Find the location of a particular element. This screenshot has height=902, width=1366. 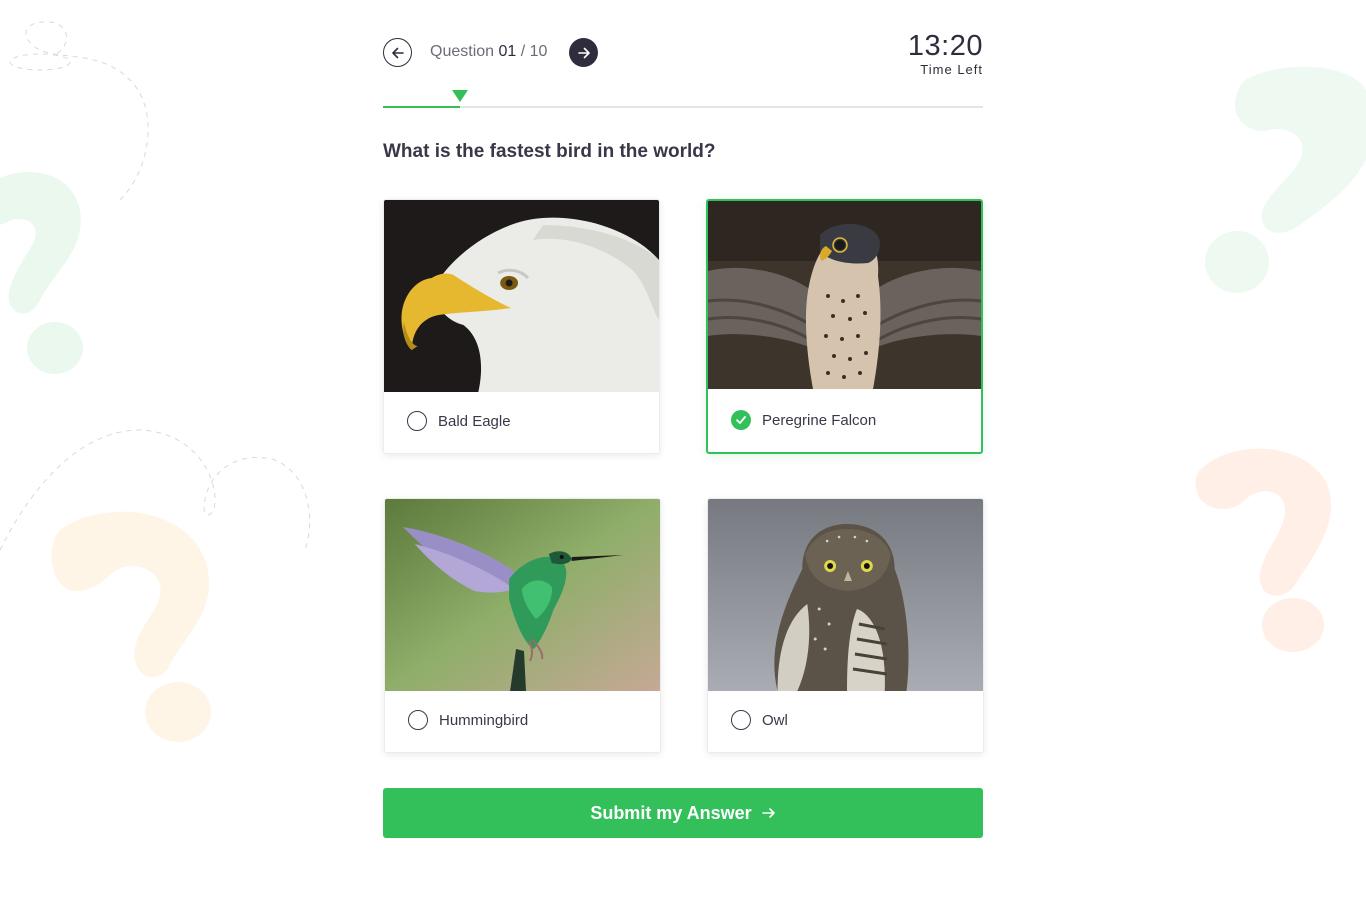

answer-option-footer: Hummingbird is located at coordinates (522, 720).